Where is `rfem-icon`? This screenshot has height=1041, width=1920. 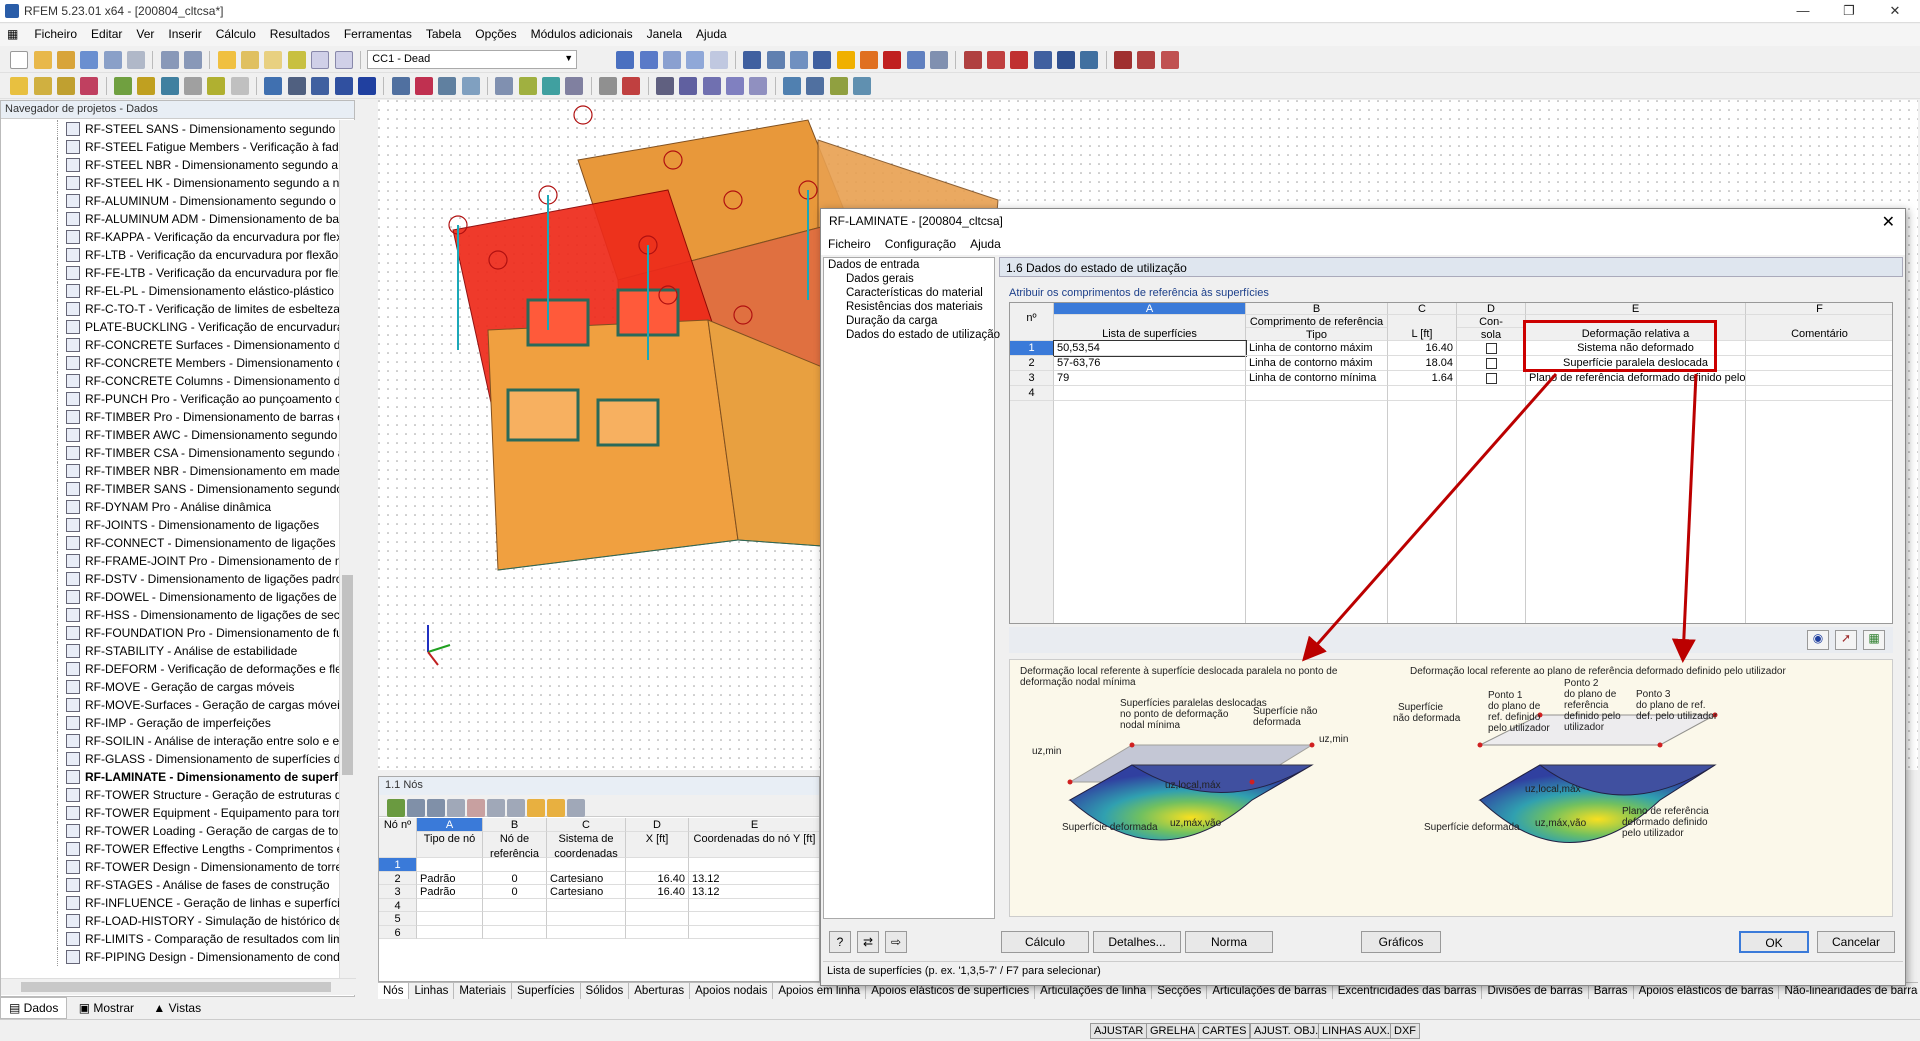
rfem-icon is located at coordinates (1169, 60).